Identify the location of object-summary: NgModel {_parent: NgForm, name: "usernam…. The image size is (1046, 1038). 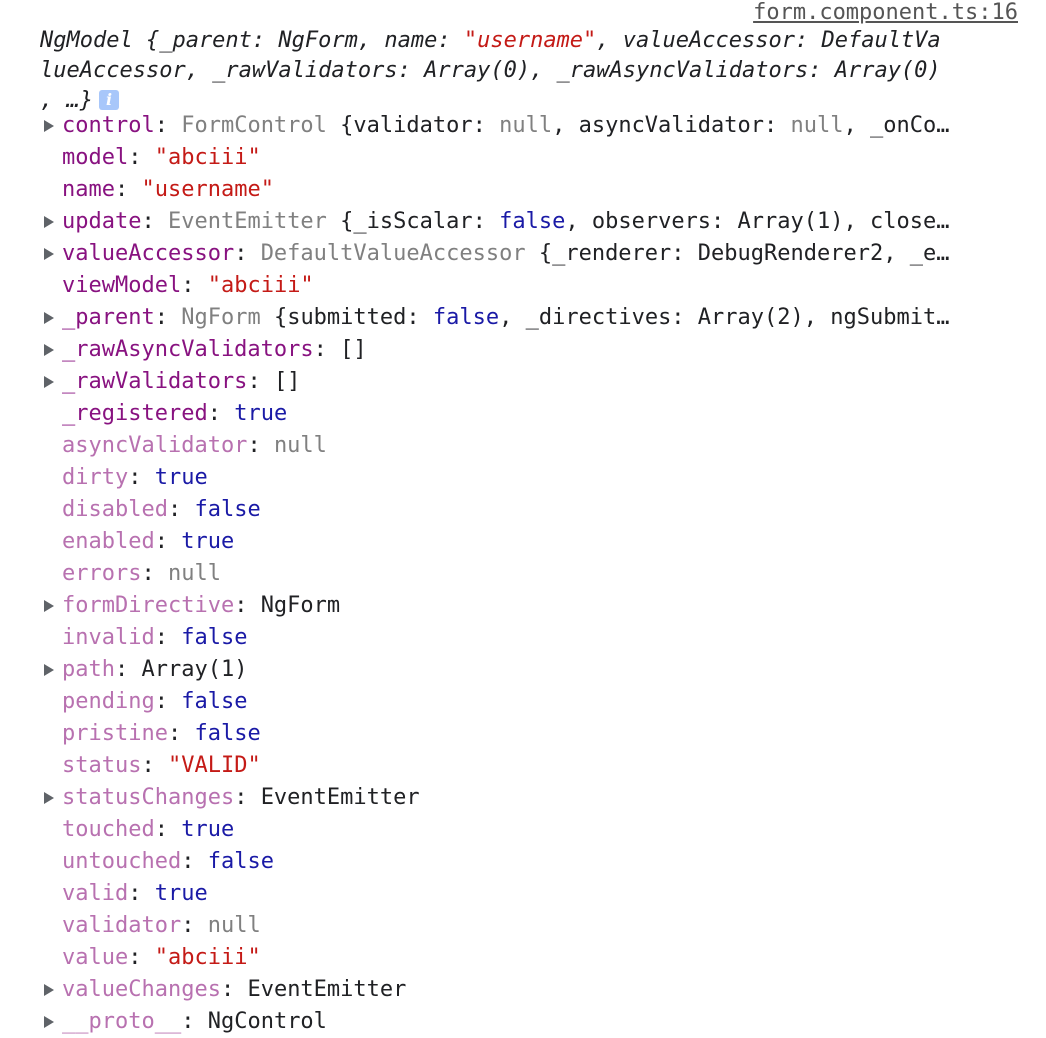
(515, 71).